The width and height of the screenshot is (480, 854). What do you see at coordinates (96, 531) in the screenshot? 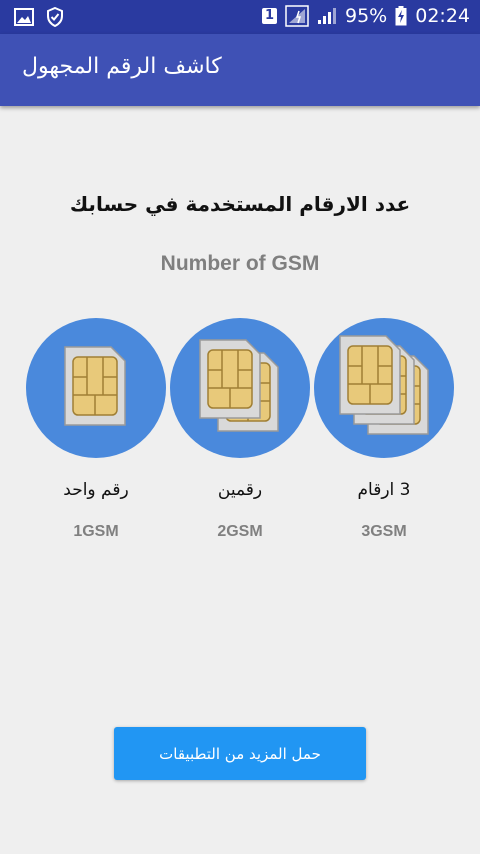
I see `option-code: 1GSM` at bounding box center [96, 531].